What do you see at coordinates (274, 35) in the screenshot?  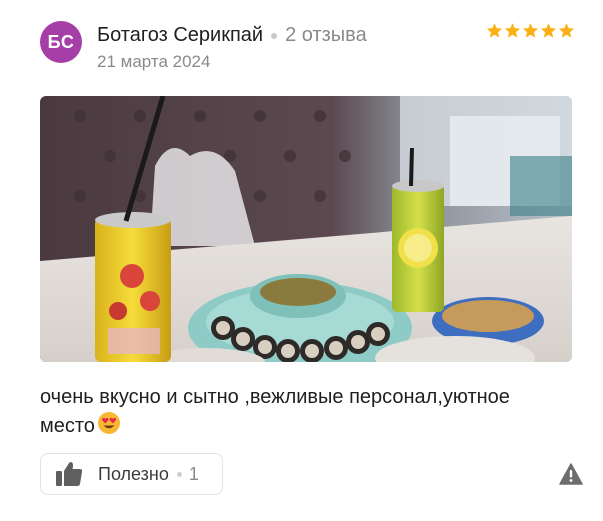 I see `separator-dot` at bounding box center [274, 35].